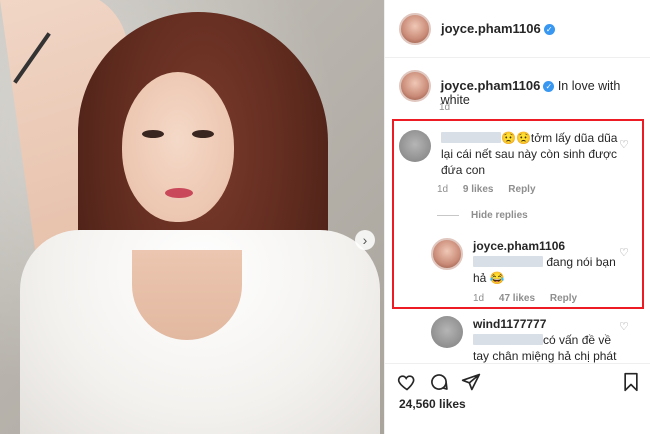 The width and height of the screenshot is (650, 434). I want to click on reply-likes: 47 likes, so click(517, 298).